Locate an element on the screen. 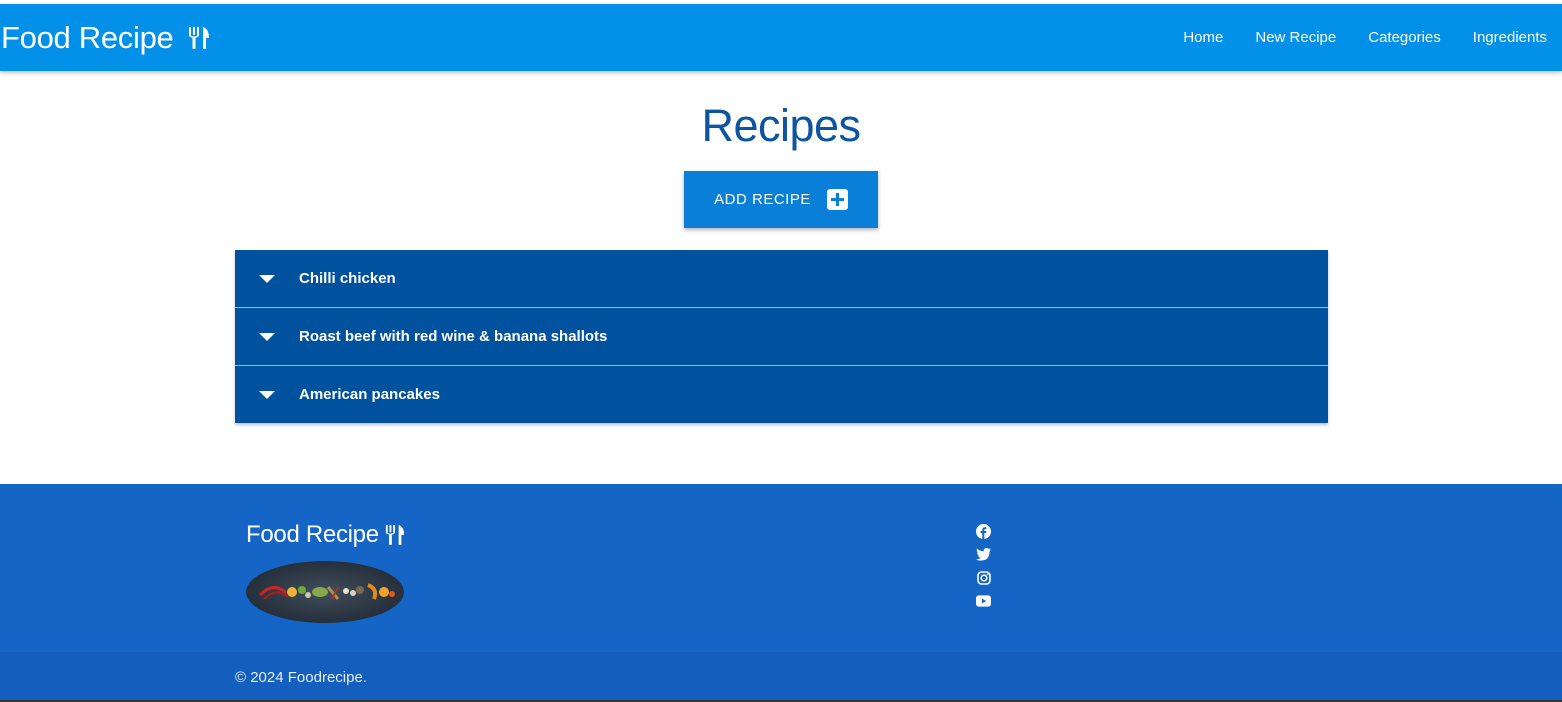 The width and height of the screenshot is (1562, 702). recipe-title: Chilli chicken is located at coordinates (347, 278).